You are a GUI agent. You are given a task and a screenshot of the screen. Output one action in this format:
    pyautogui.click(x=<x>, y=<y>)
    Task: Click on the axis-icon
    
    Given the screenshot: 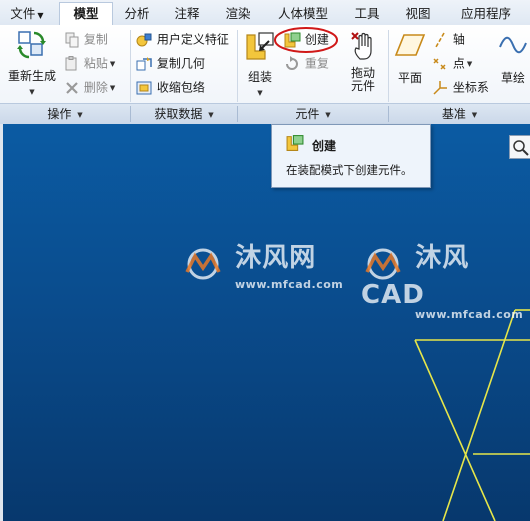 What is the action you would take?
    pyautogui.click(x=440, y=39)
    